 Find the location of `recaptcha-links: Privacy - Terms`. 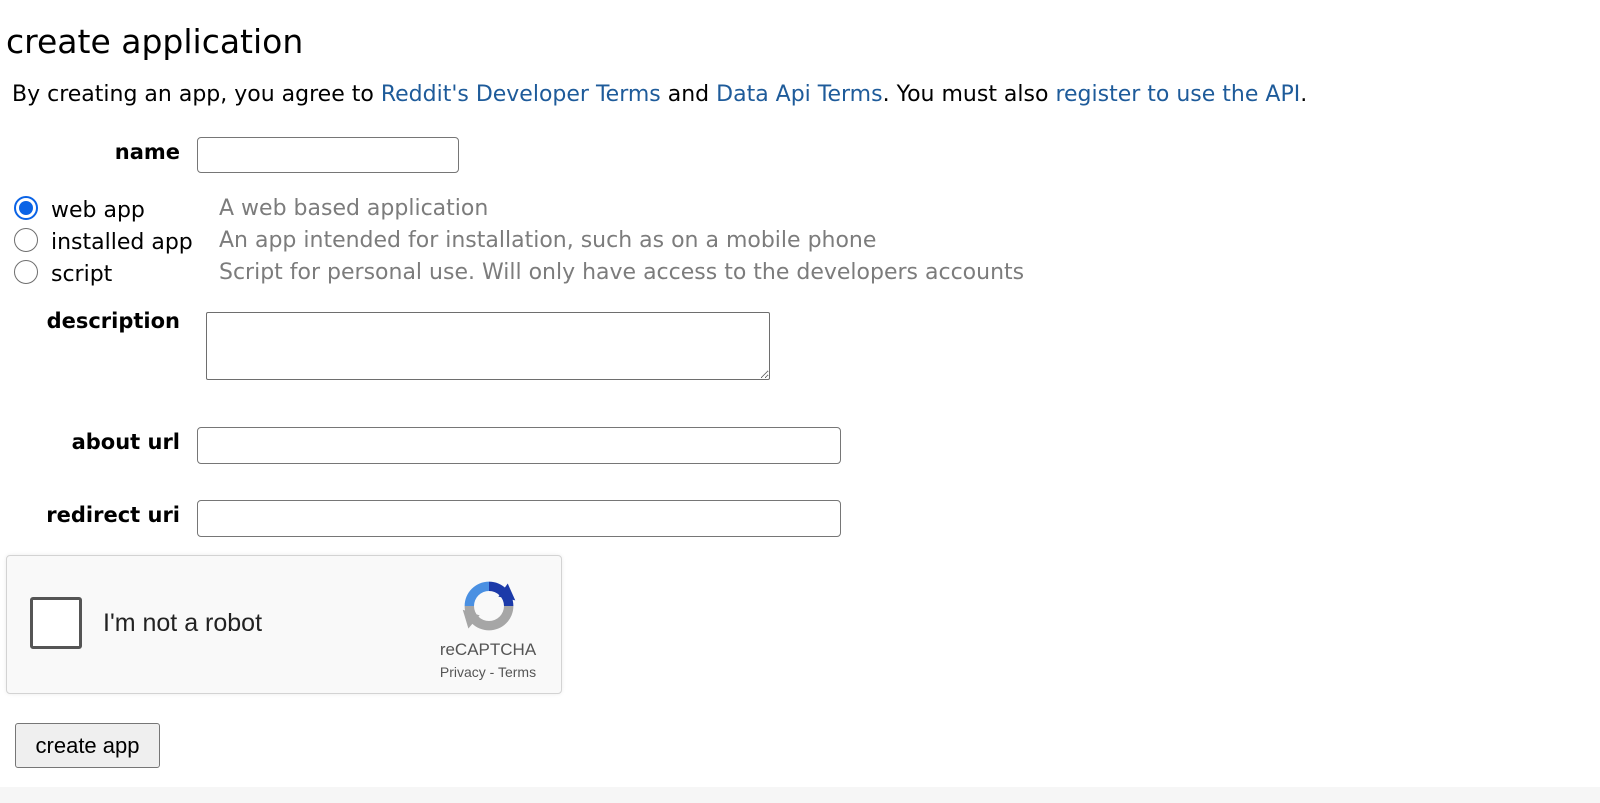

recaptcha-links: Privacy - Terms is located at coordinates (488, 672).